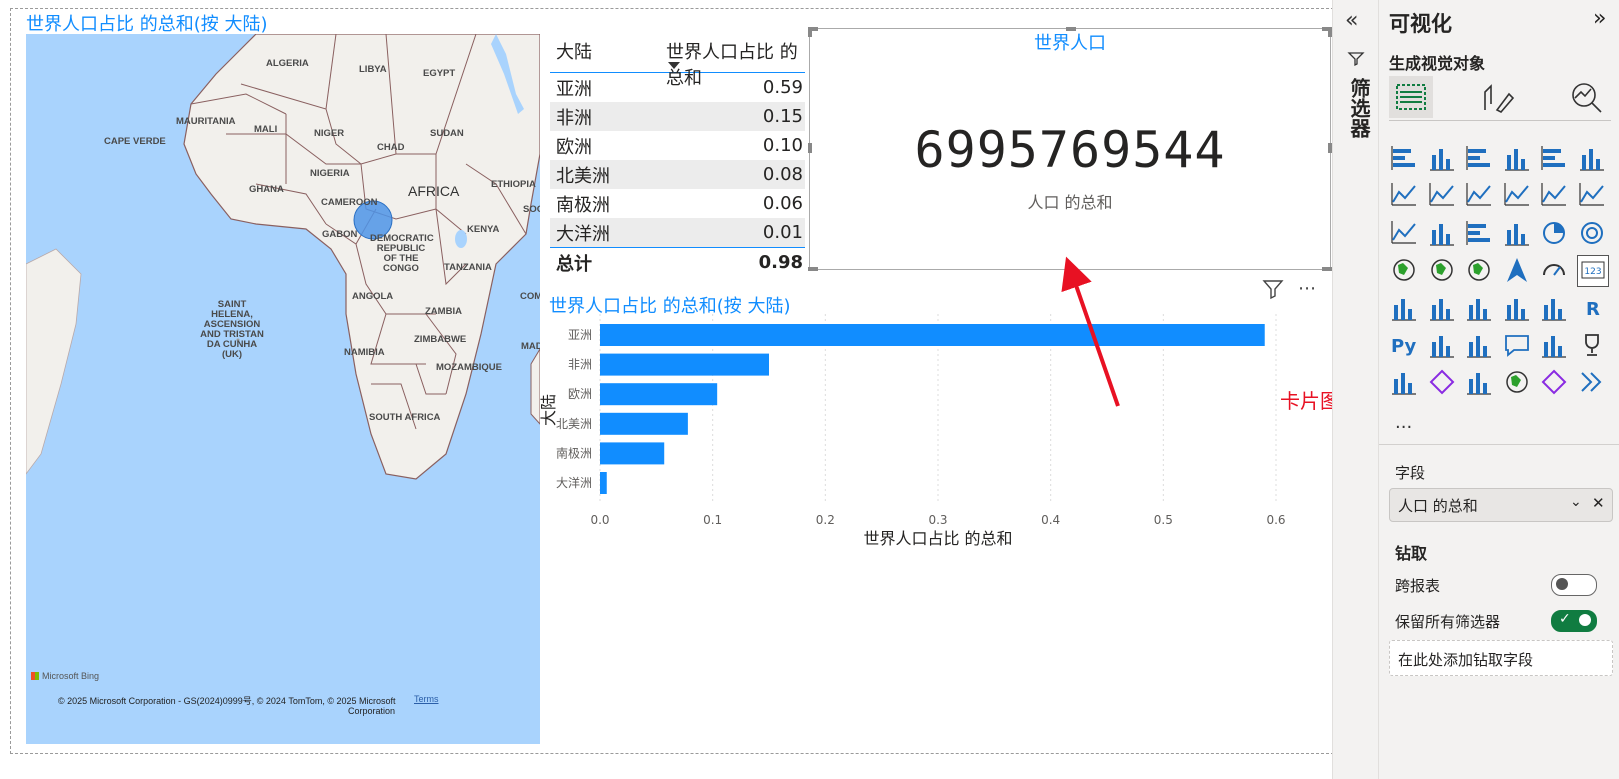 This screenshot has height=779, width=1619. What do you see at coordinates (1554, 308) in the screenshot?
I see `matrix-icon` at bounding box center [1554, 308].